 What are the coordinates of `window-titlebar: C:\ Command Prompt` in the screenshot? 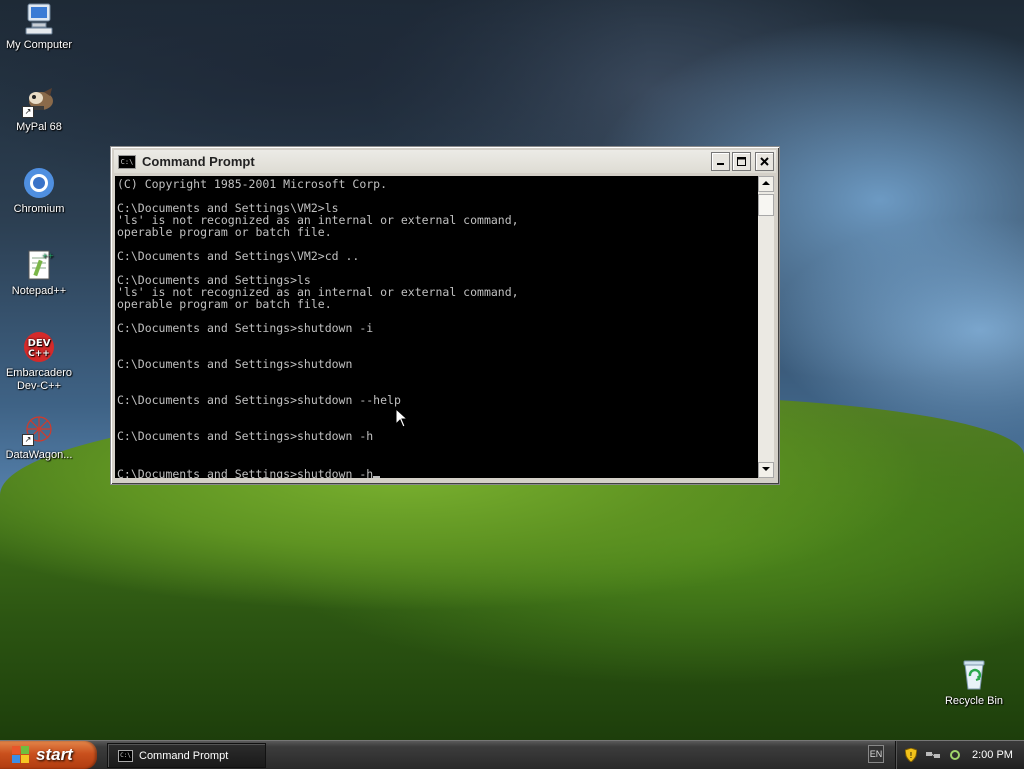 It's located at (445, 161).